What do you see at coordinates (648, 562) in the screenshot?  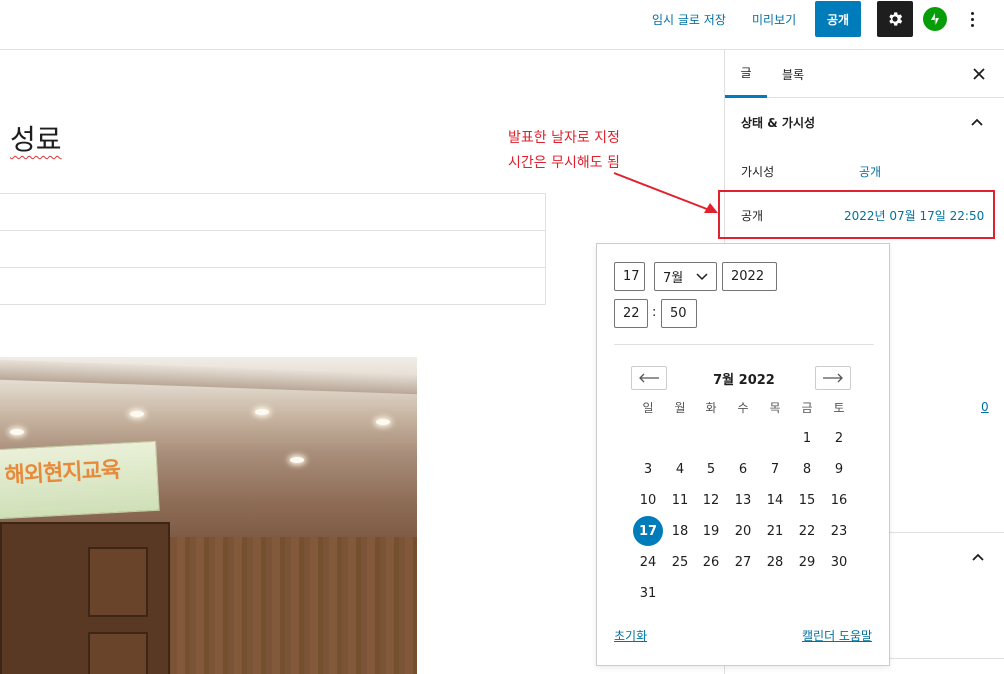 I see `calendar-day: 24` at bounding box center [648, 562].